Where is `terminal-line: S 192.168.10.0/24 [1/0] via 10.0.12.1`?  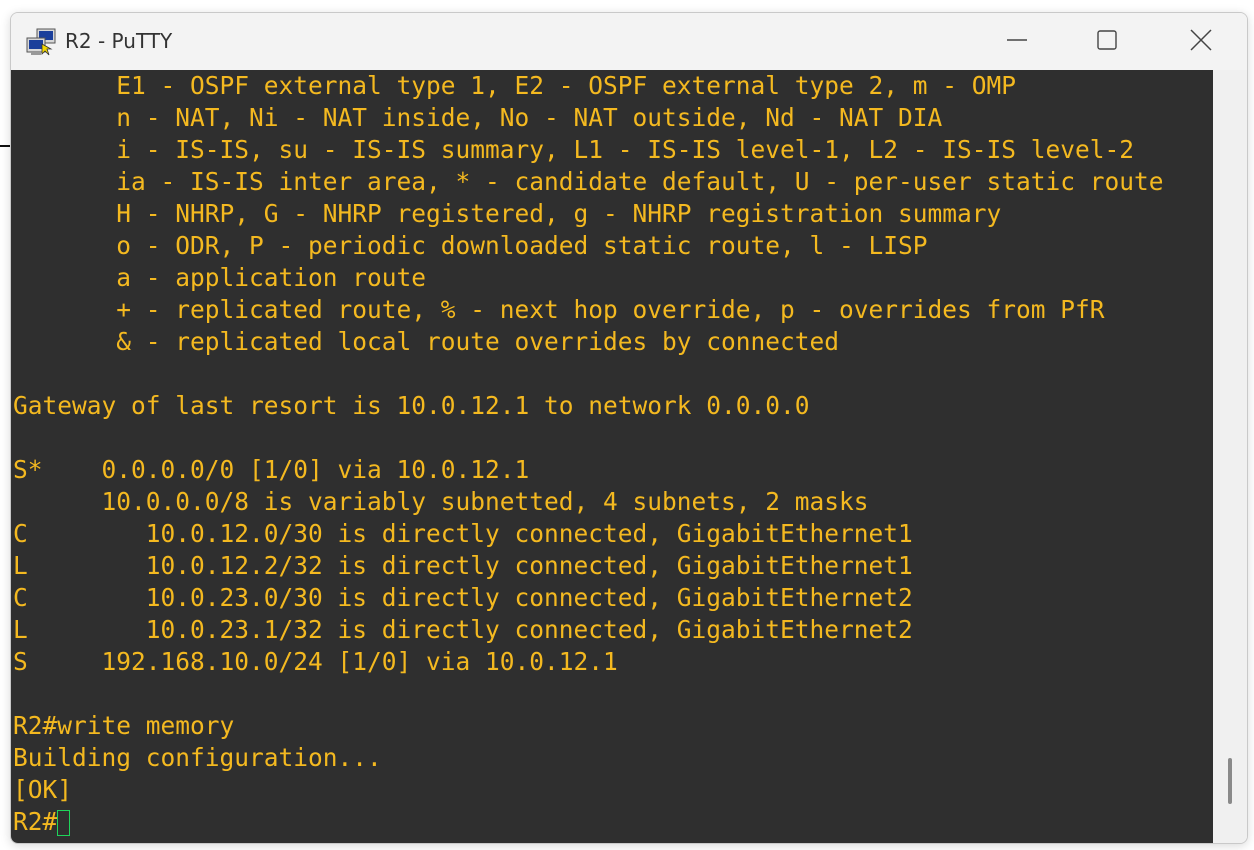
terminal-line: S 192.168.10.0/24 [1/0] via 10.0.12.1 is located at coordinates (315, 661).